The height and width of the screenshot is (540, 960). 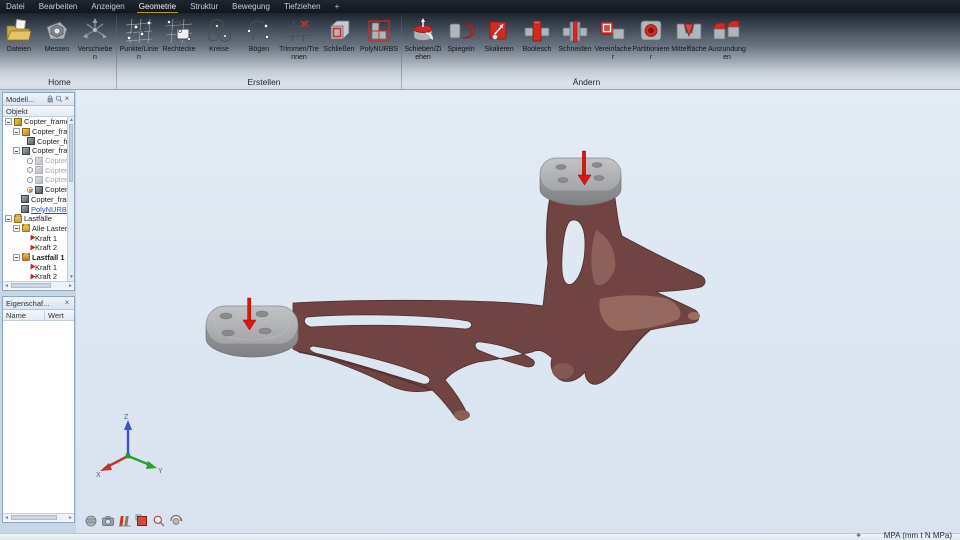 What do you see at coordinates (71, 277) in the screenshot?
I see `scroll-down-icon: ▼` at bounding box center [71, 277].